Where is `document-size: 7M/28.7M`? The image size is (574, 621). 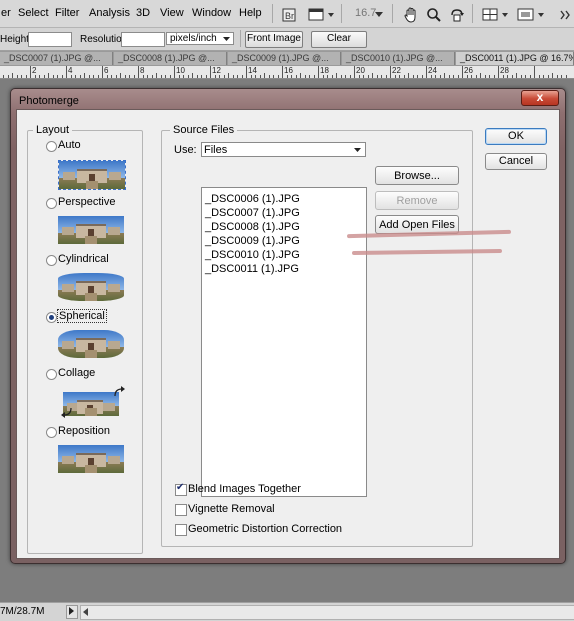 document-size: 7M/28.7M is located at coordinates (22, 611).